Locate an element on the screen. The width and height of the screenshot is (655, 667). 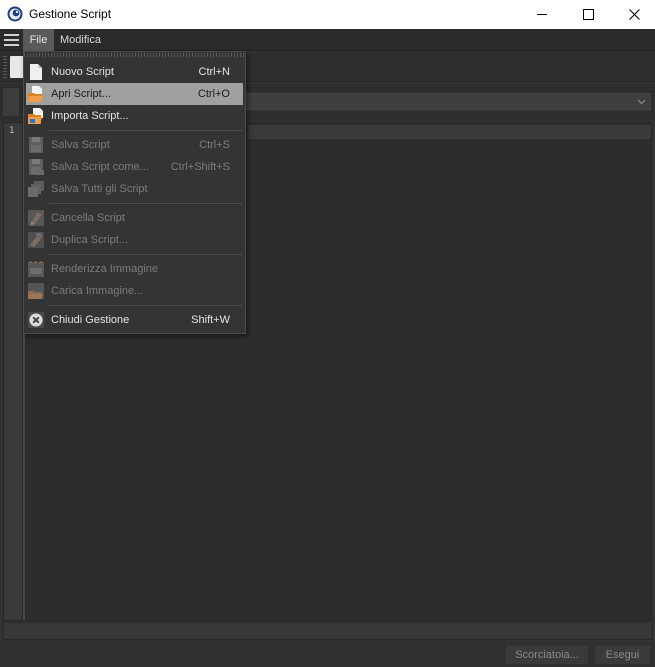
hamburger-menu-icon is located at coordinates (11, 40).